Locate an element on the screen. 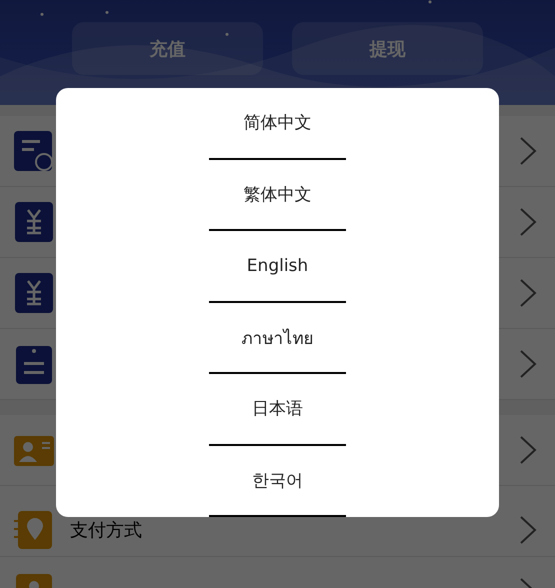 The image size is (555, 588). menu-label: 支付方式 is located at coordinates (106, 530).